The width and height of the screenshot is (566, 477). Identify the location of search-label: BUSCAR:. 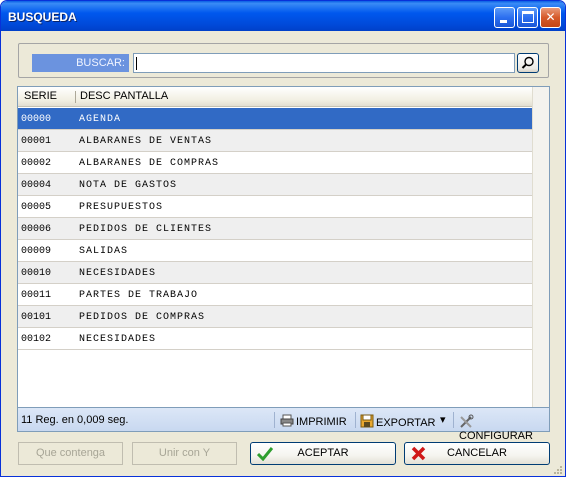
(80, 63).